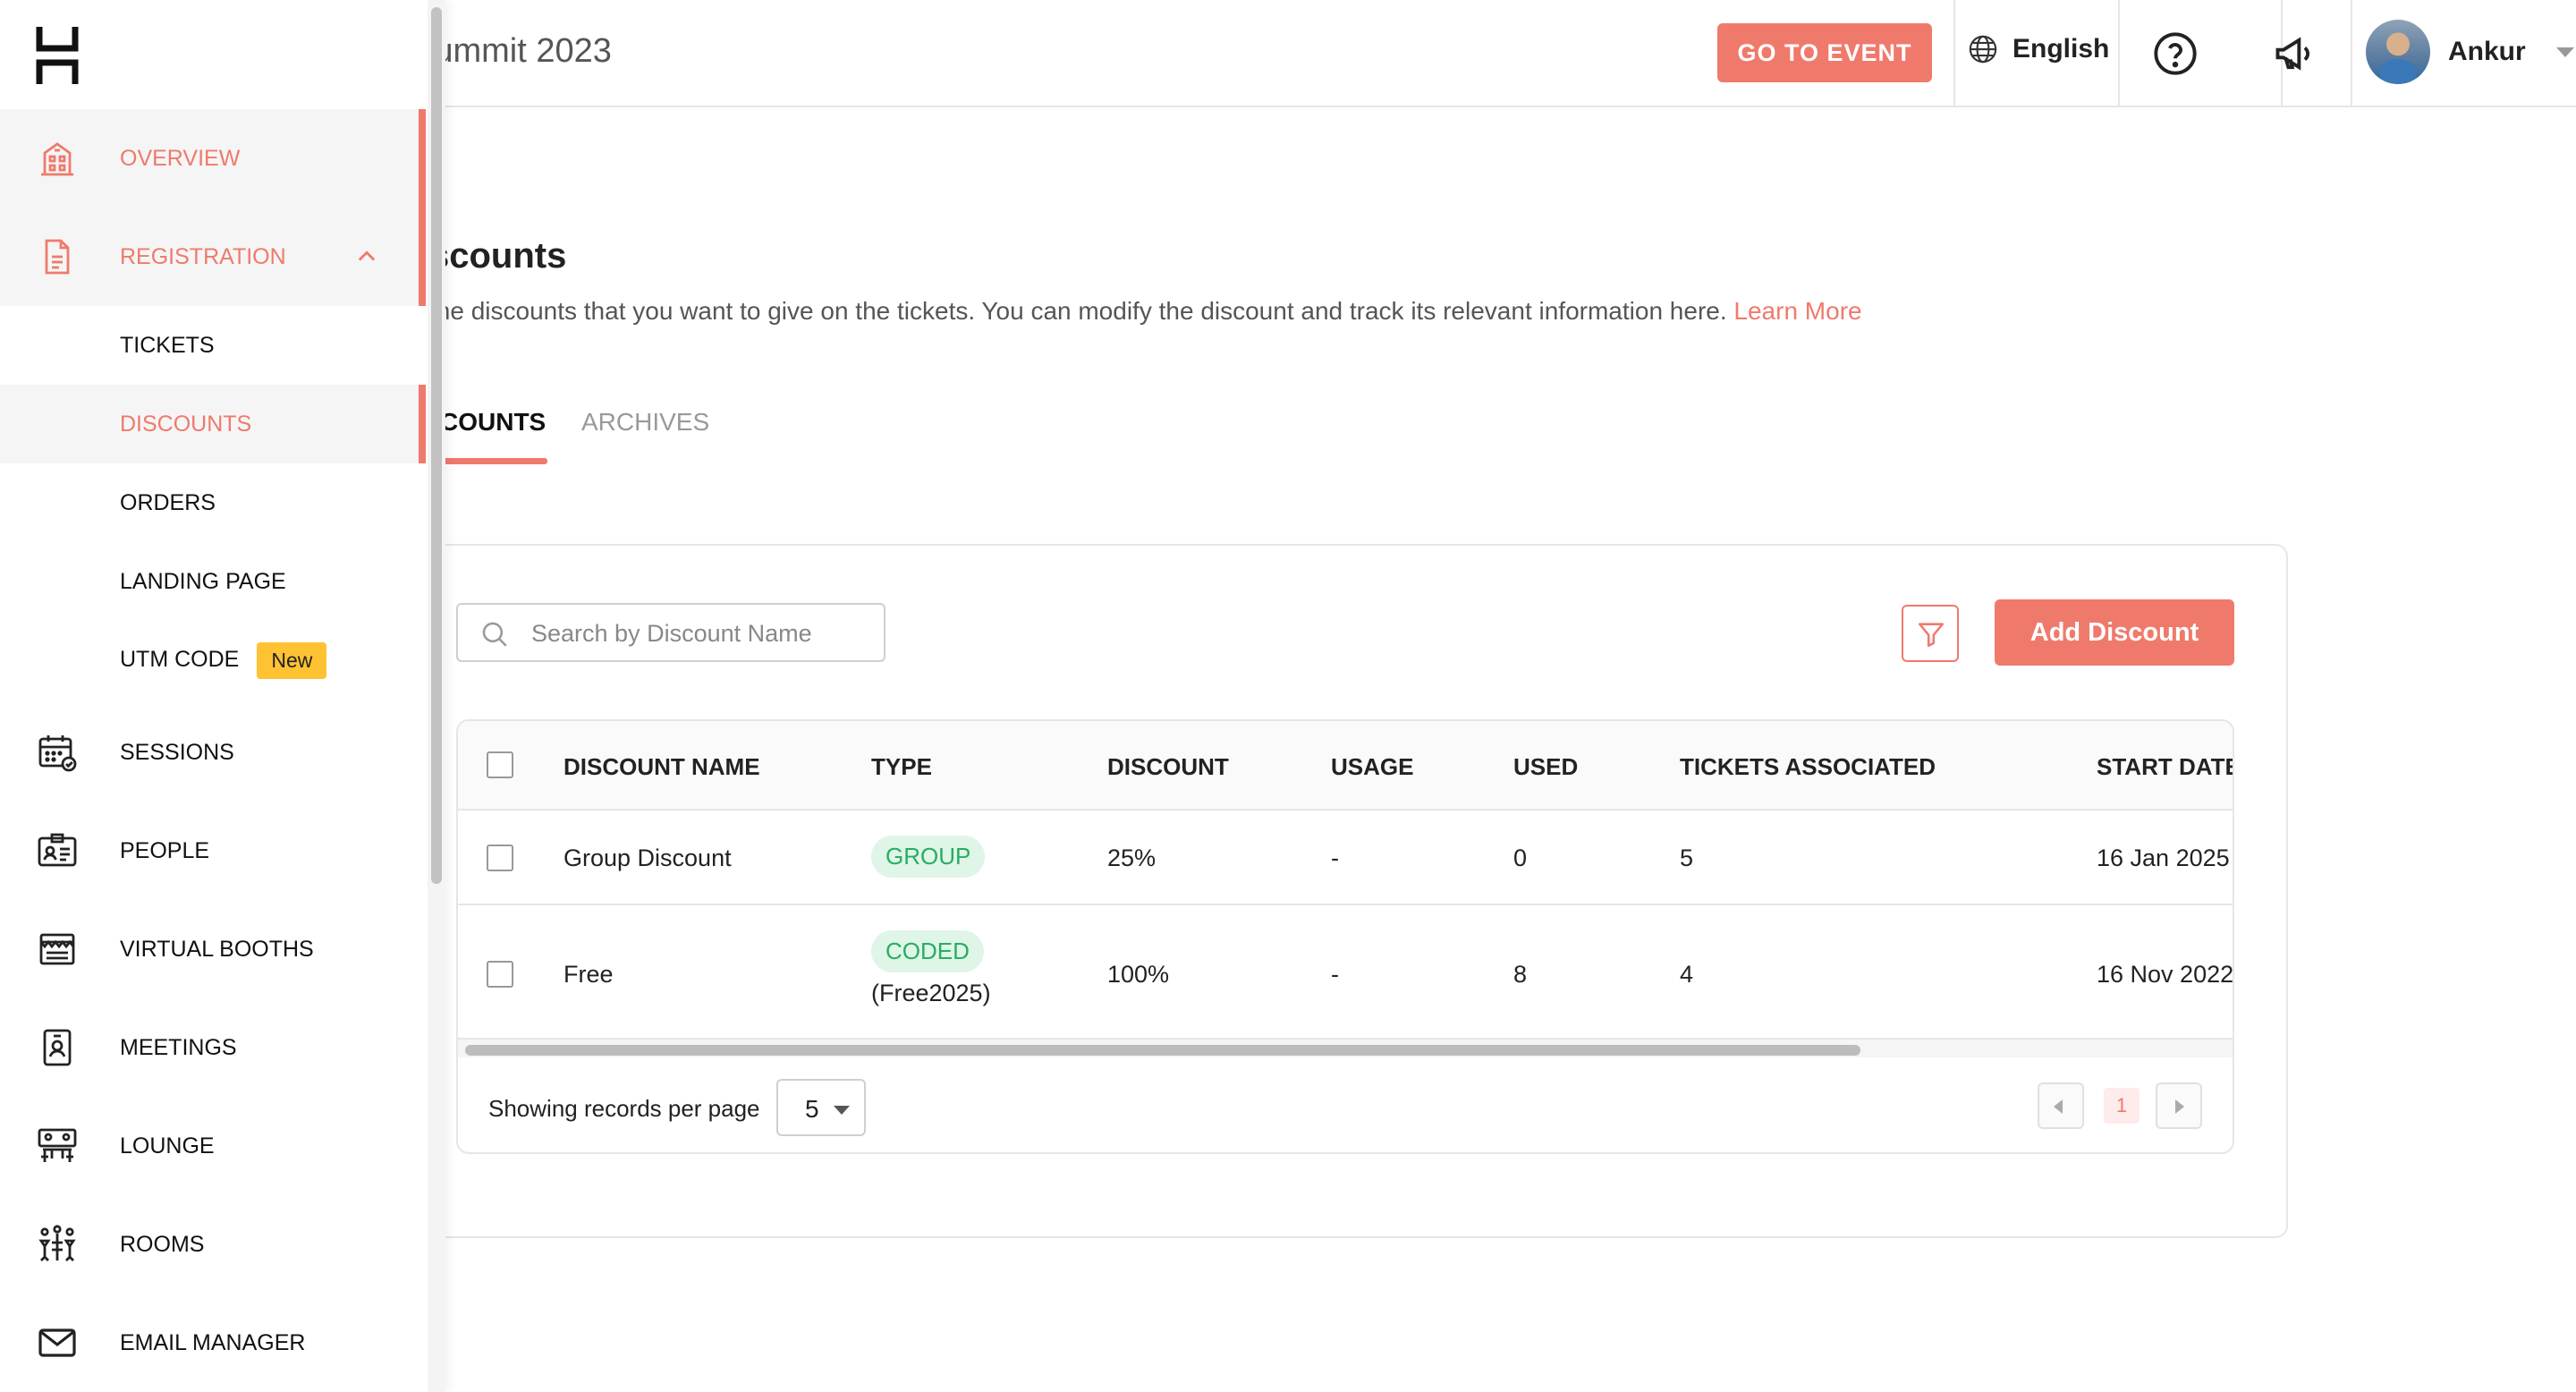  Describe the element at coordinates (1520, 974) in the screenshot. I see `used-value: 8` at that location.